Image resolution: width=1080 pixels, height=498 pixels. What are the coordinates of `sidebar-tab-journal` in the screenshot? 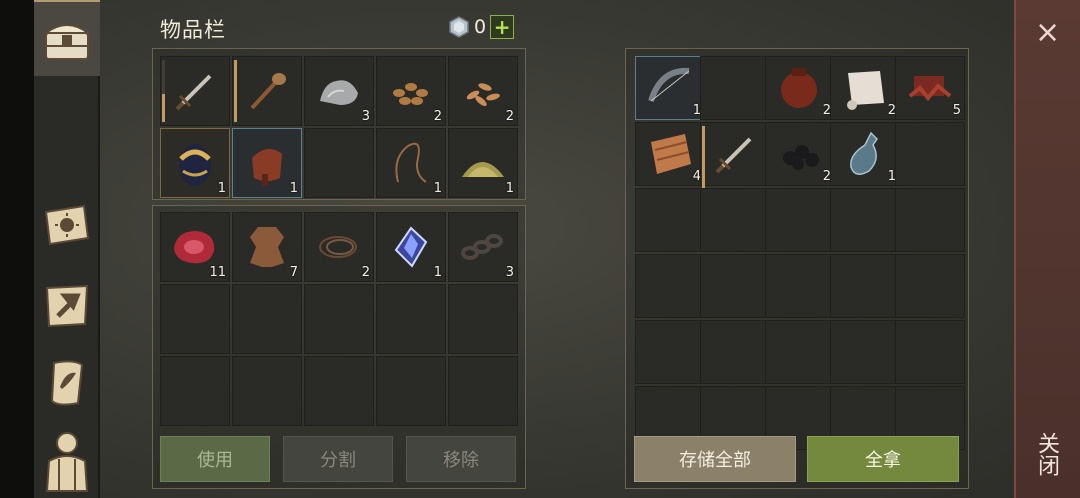 It's located at (67, 225).